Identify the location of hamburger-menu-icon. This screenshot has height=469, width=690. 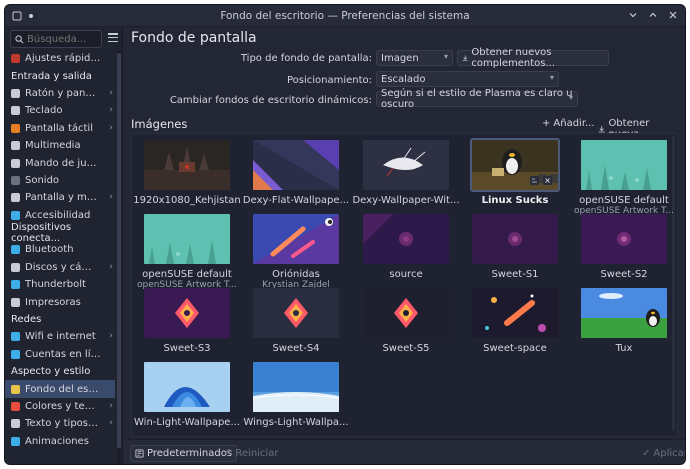
(113, 38).